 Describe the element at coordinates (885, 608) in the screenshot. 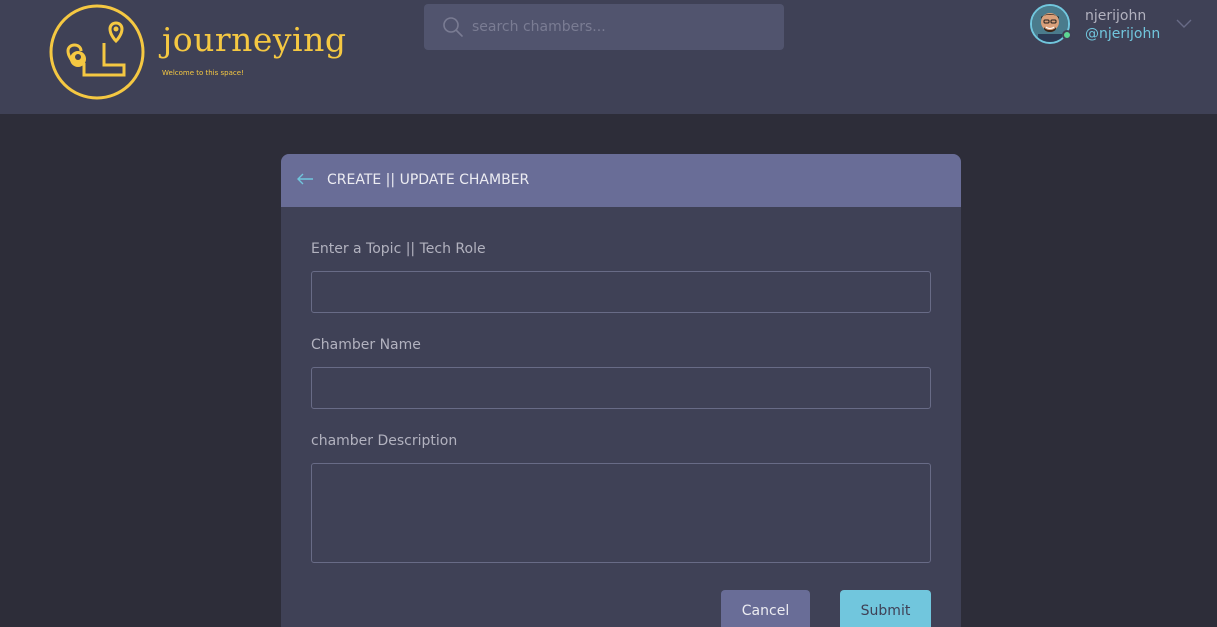

I see `submit-button: Submit` at that location.